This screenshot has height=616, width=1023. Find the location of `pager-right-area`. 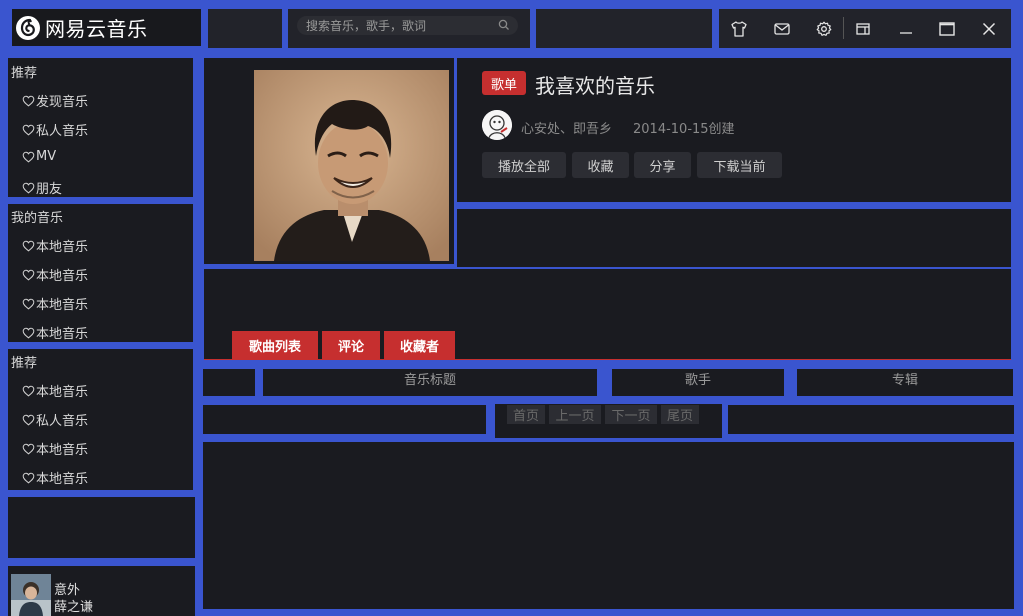

pager-right-area is located at coordinates (871, 419).